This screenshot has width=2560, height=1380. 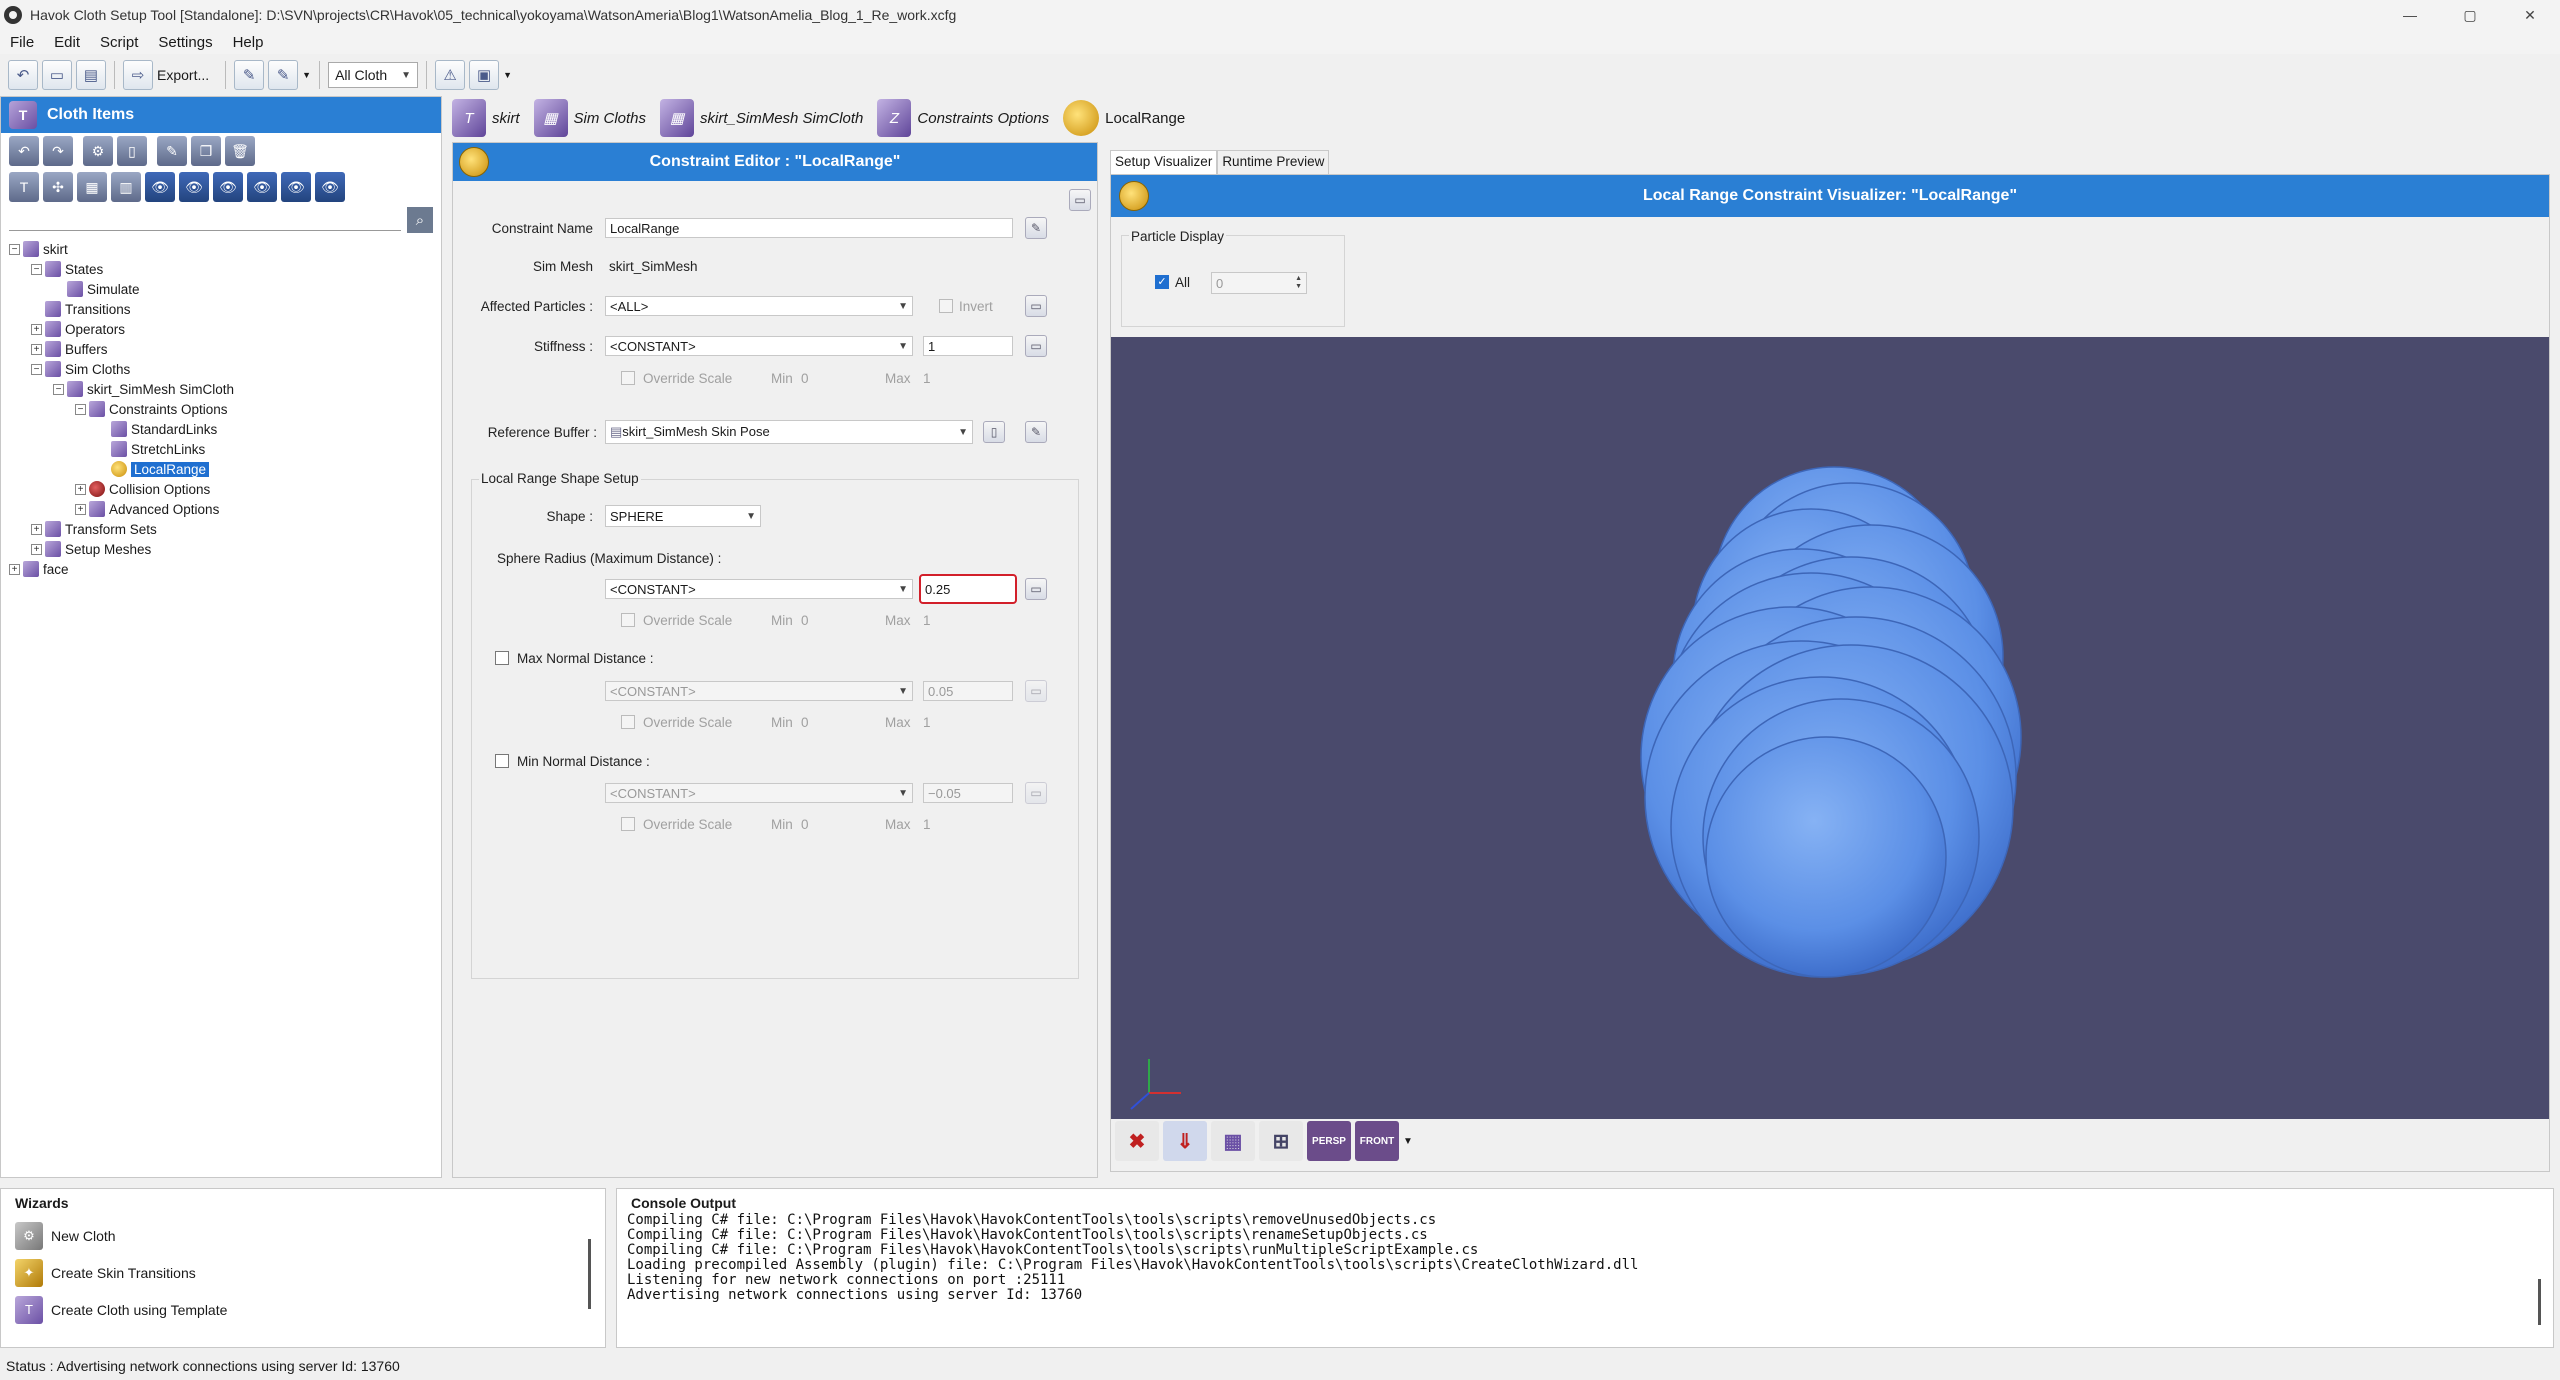 I want to click on tree-item: + Operators, so click(x=221, y=329).